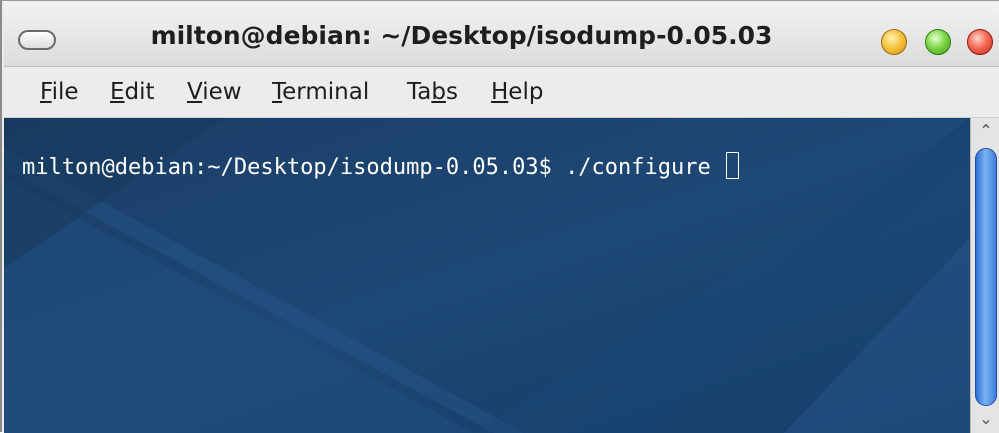 The width and height of the screenshot is (999, 433). Describe the element at coordinates (294, 167) in the screenshot. I see `terminal-prompt: milton@debian:~/Desktop/isodump-0.05.03$` at that location.